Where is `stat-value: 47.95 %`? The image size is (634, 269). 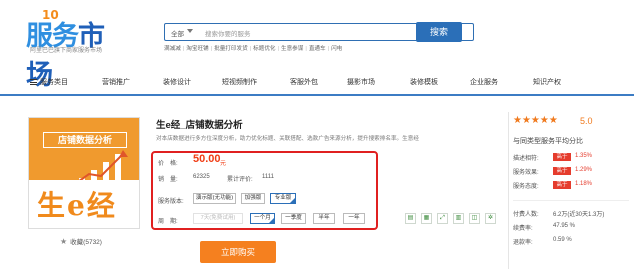 stat-value: 47.95 % is located at coordinates (564, 226).